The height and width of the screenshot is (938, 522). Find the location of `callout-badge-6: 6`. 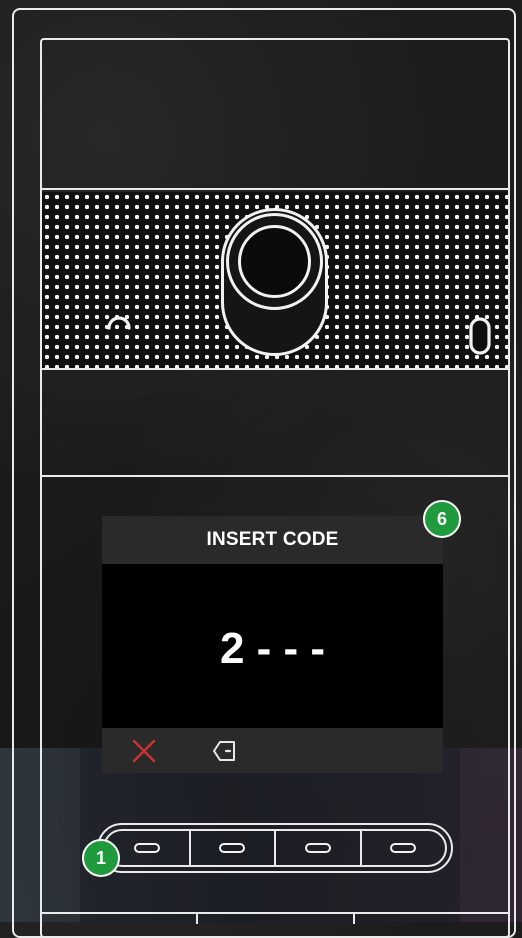

callout-badge-6: 6 is located at coordinates (442, 519).